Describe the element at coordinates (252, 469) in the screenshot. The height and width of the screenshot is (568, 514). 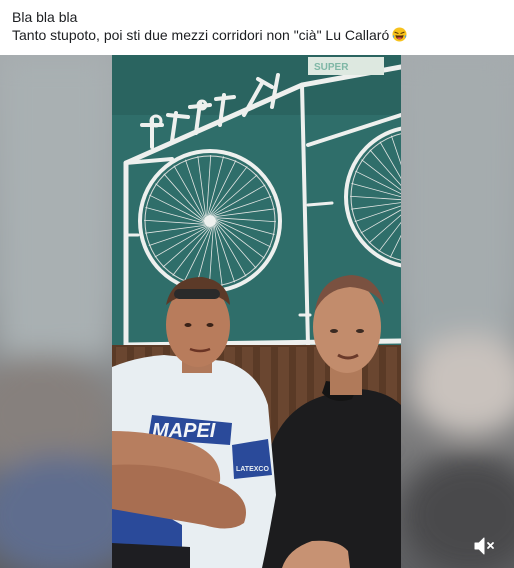
I see `sleeve-text: LATEXCO` at that location.